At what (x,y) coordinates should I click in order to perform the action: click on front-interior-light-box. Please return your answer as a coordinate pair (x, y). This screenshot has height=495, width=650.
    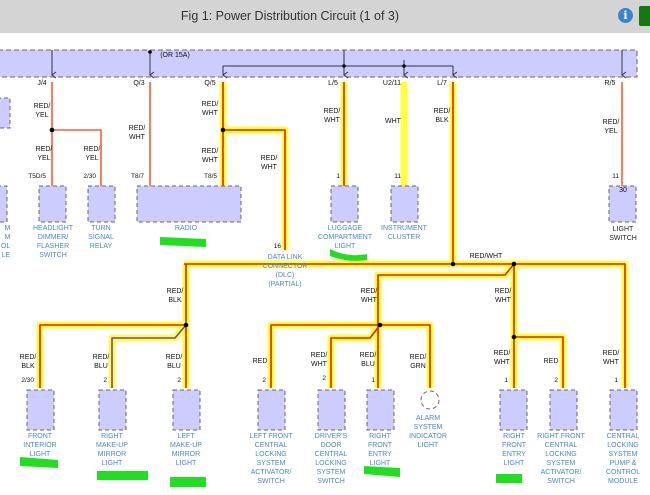
    Looking at the image, I should click on (40, 410).